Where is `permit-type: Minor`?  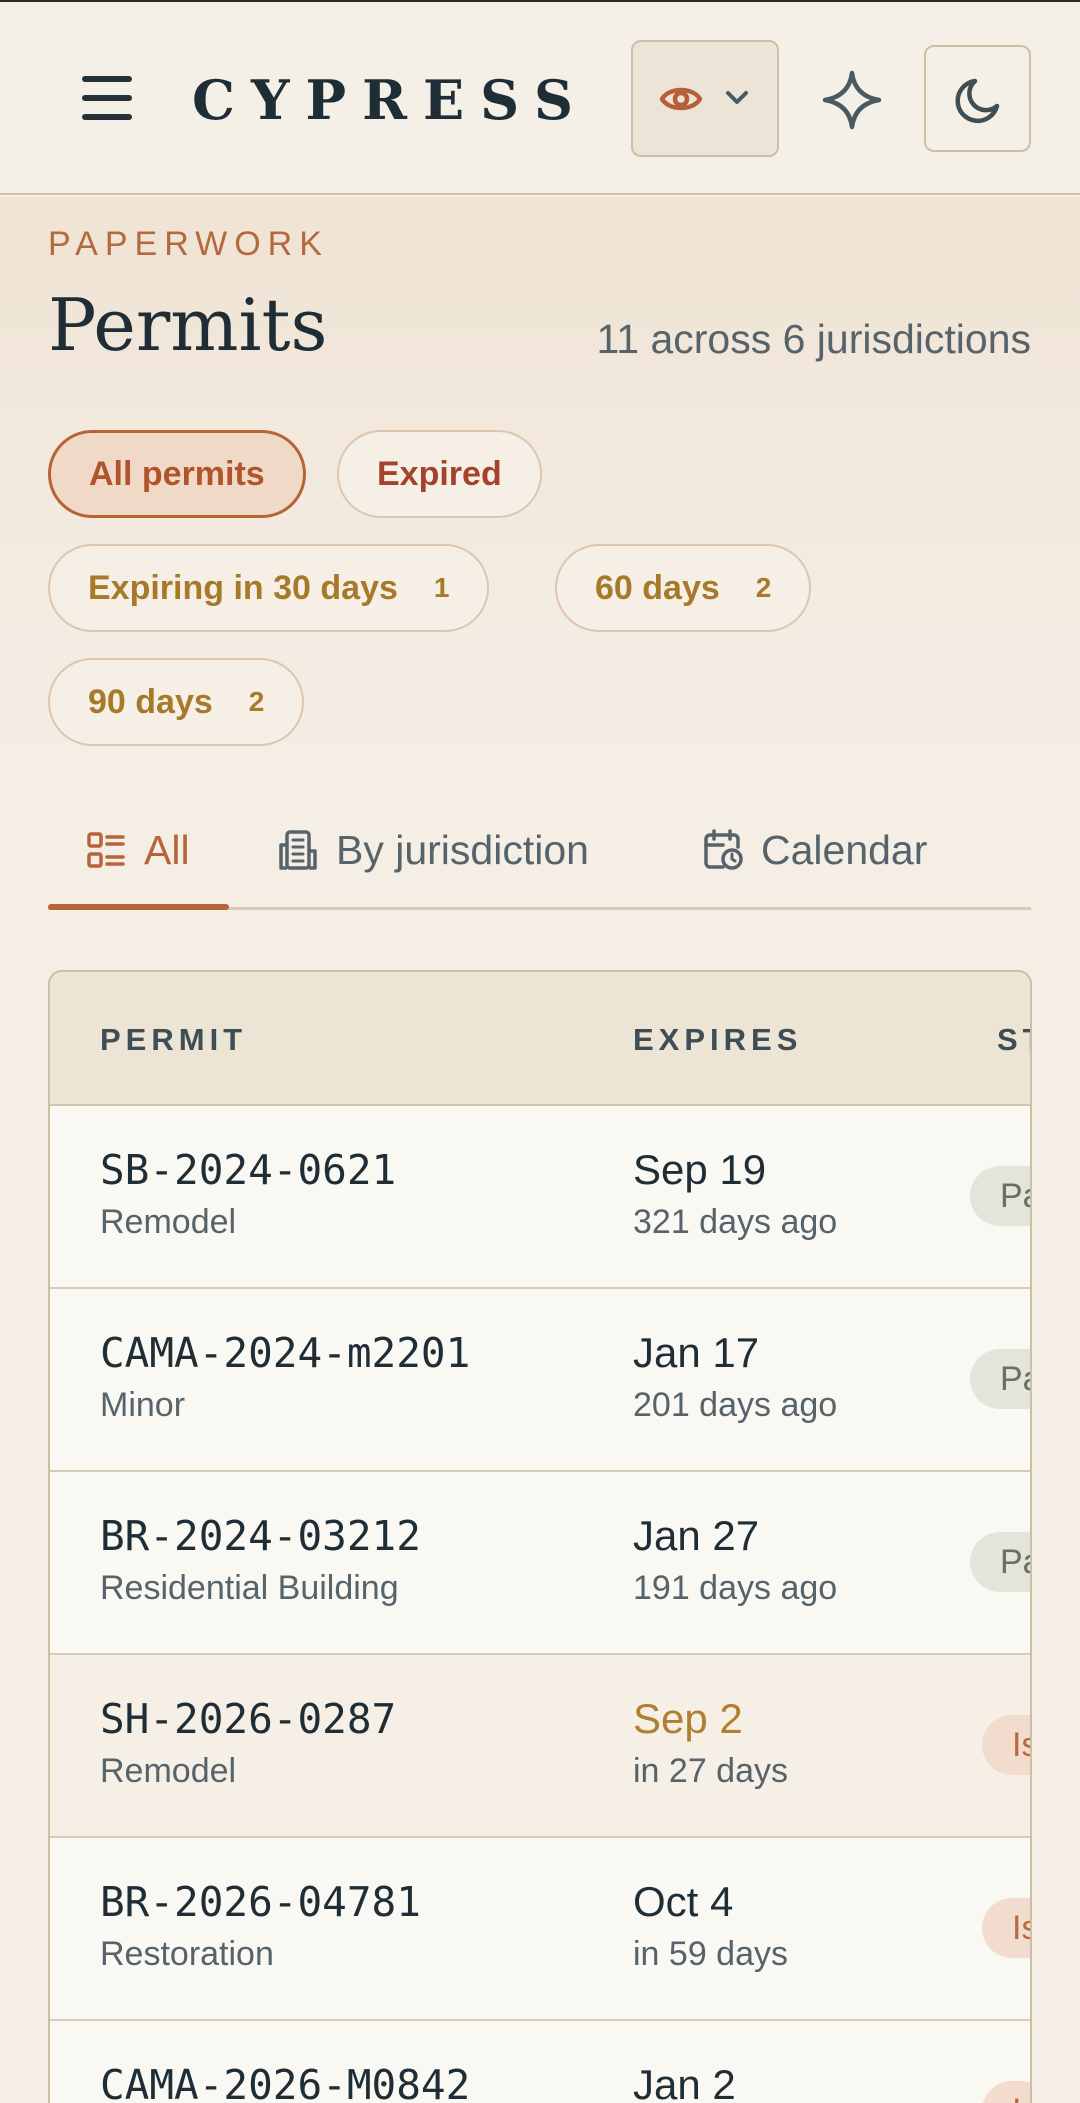 permit-type: Minor is located at coordinates (143, 1405).